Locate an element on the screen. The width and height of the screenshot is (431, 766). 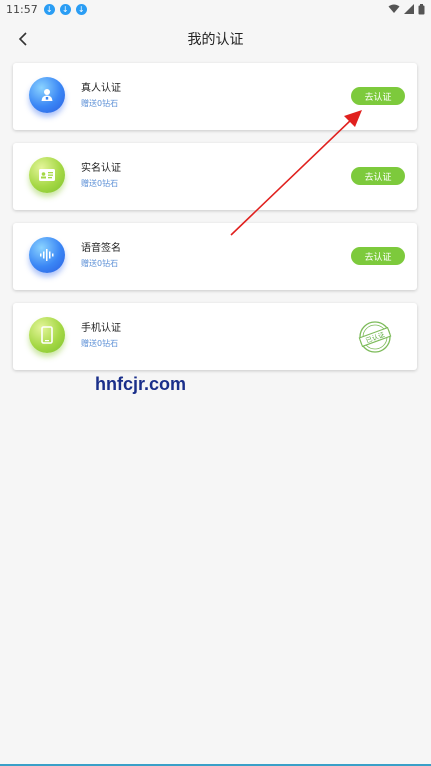
card-title: 手机认证 is located at coordinates (101, 328).